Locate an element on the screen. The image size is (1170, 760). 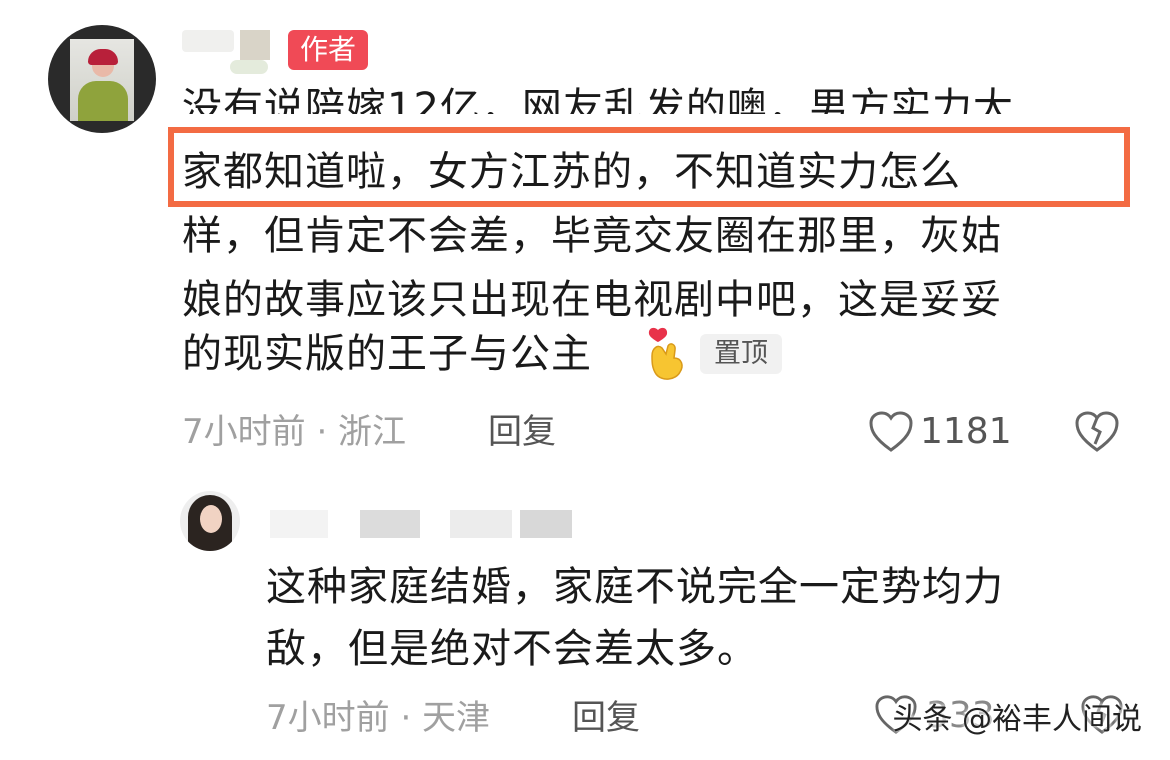
like-count: 1181 is located at coordinates (966, 431).